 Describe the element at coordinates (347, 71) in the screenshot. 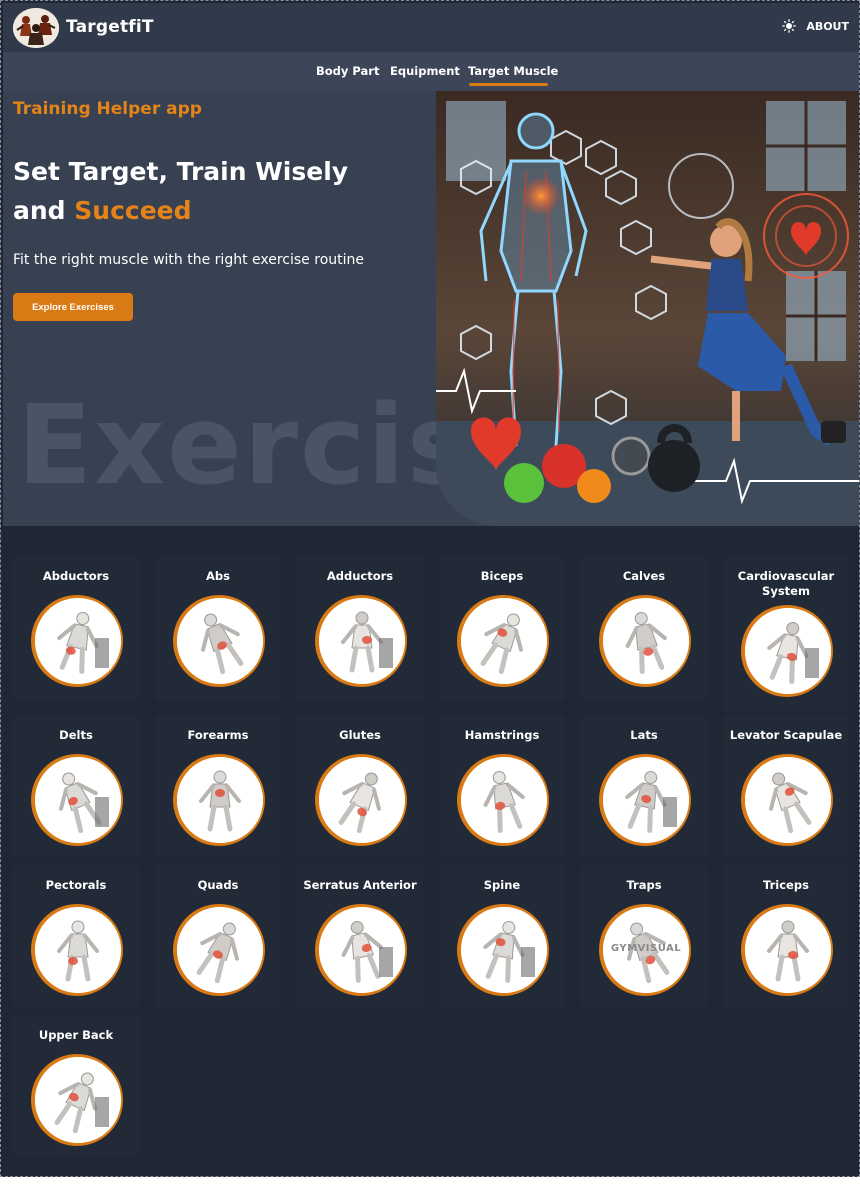

I see `nav-item-body-part: Body Part` at that location.